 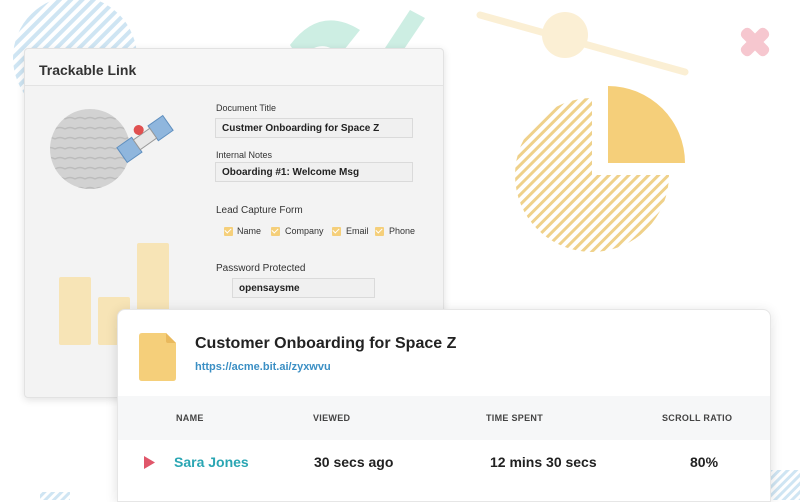 I want to click on email-checkbox-label: Email, so click(x=357, y=231).